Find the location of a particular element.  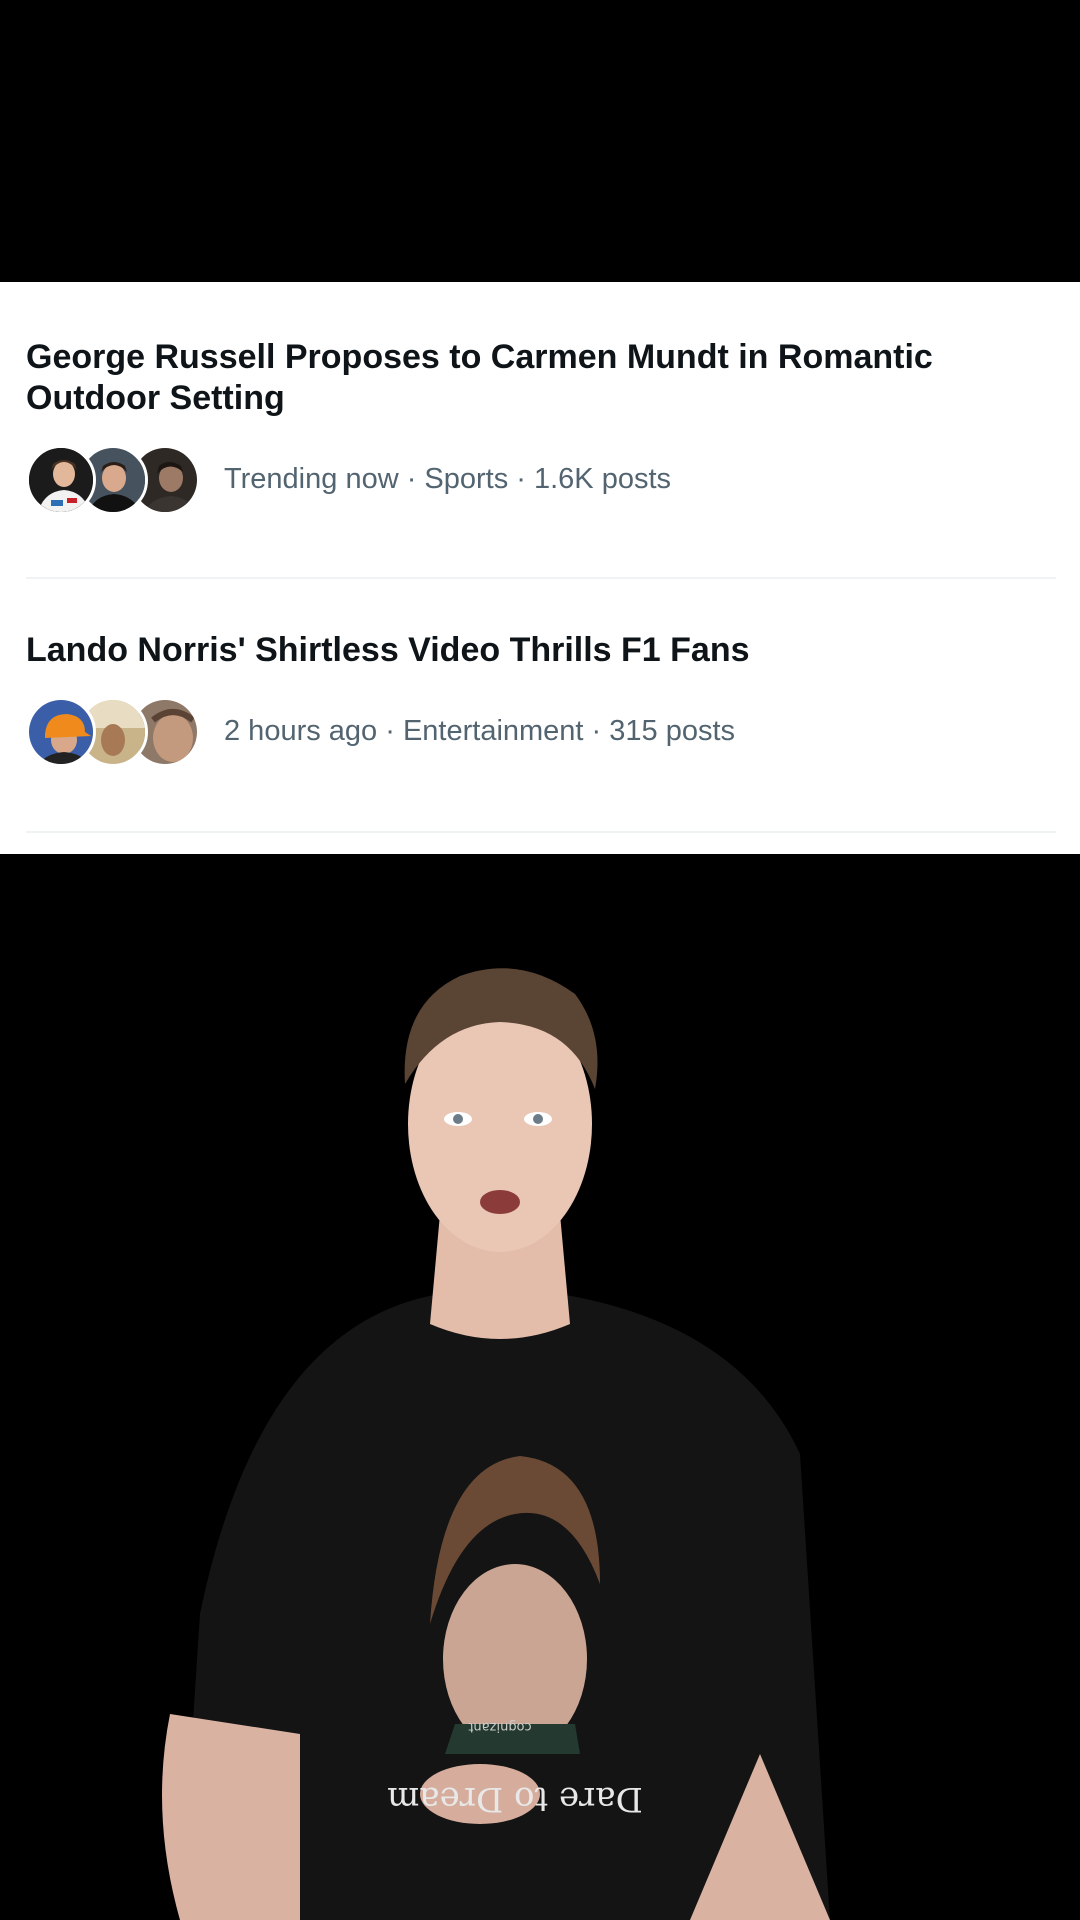

shirt-print-text: Dare to Dream is located at coordinates (515, 1799).